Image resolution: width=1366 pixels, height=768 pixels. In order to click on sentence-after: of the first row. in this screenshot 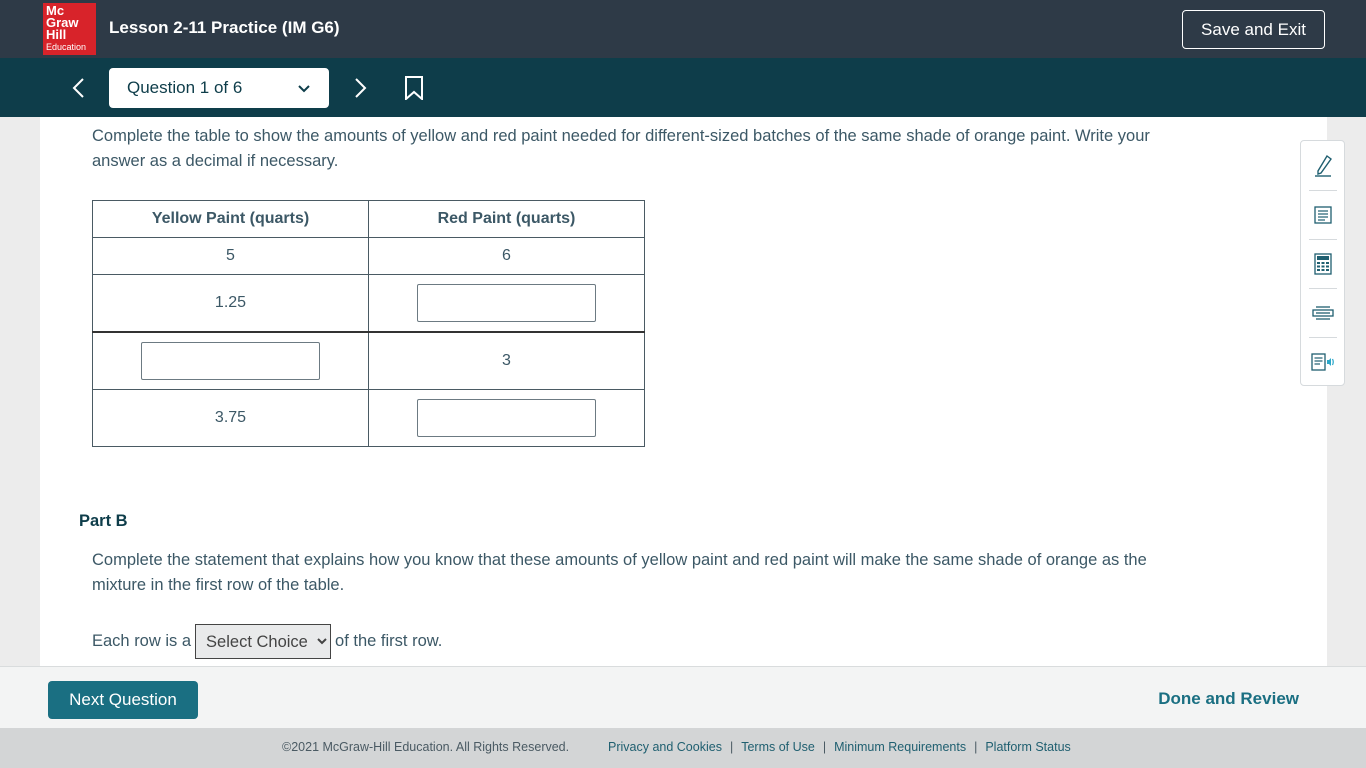, I will do `click(389, 641)`.